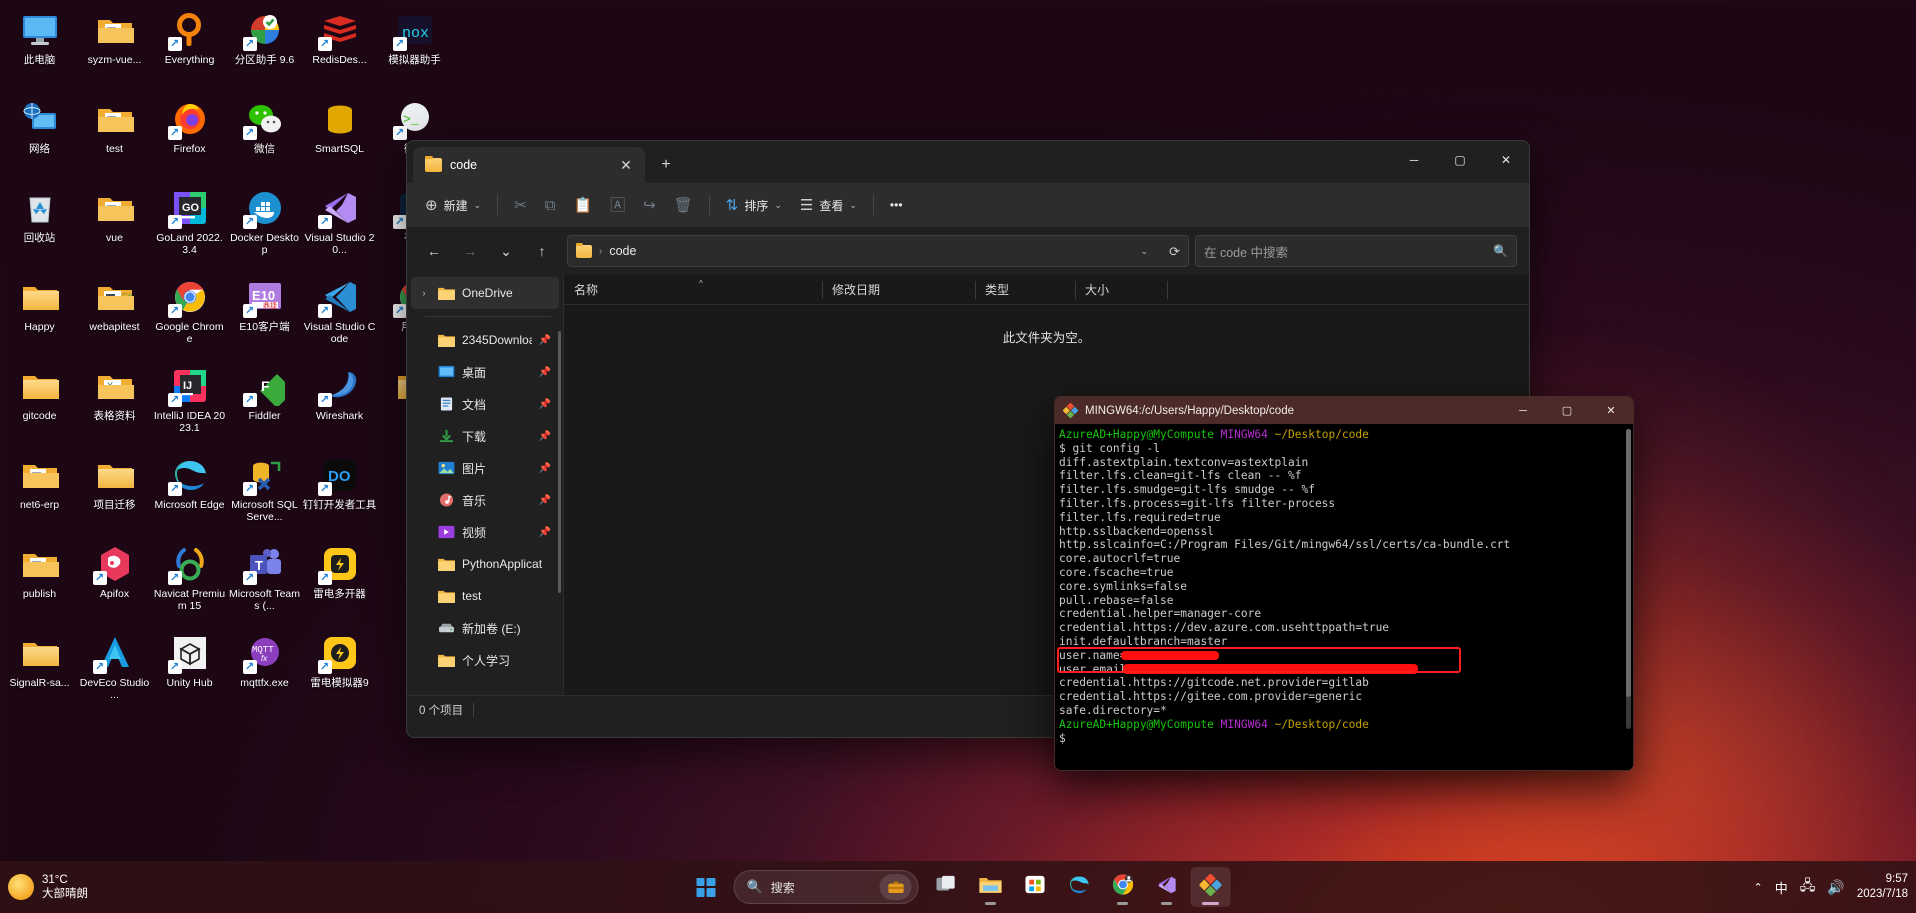 The image size is (1916, 913). What do you see at coordinates (485, 660) in the screenshot?
I see `nav-item-folder-icon: 个人学习` at bounding box center [485, 660].